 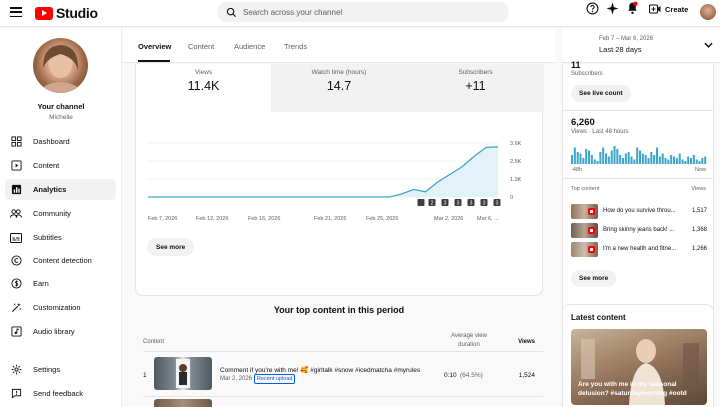 I want to click on sidebar-item-settings: Settings, so click(x=60, y=369).